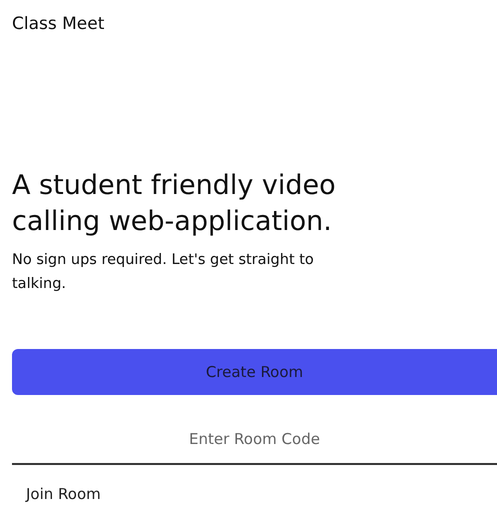 Image resolution: width=497 pixels, height=523 pixels. I want to click on hero-title: A student friendly video calling web-application., so click(174, 204).